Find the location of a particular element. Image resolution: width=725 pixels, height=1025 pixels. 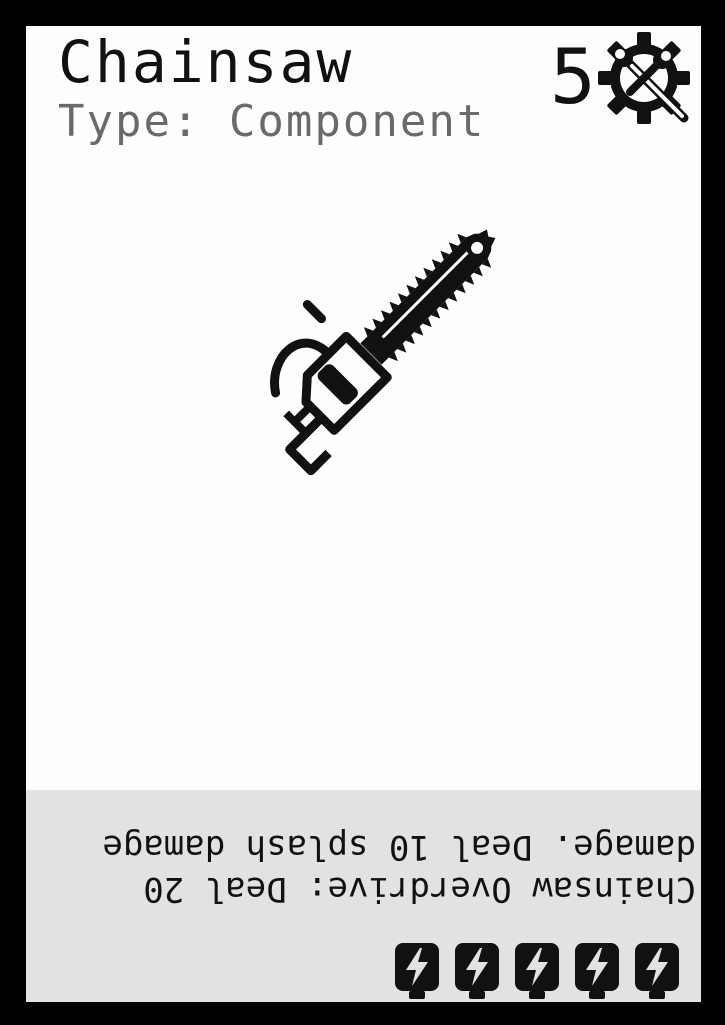

card-cost: 5 is located at coordinates (573, 76).